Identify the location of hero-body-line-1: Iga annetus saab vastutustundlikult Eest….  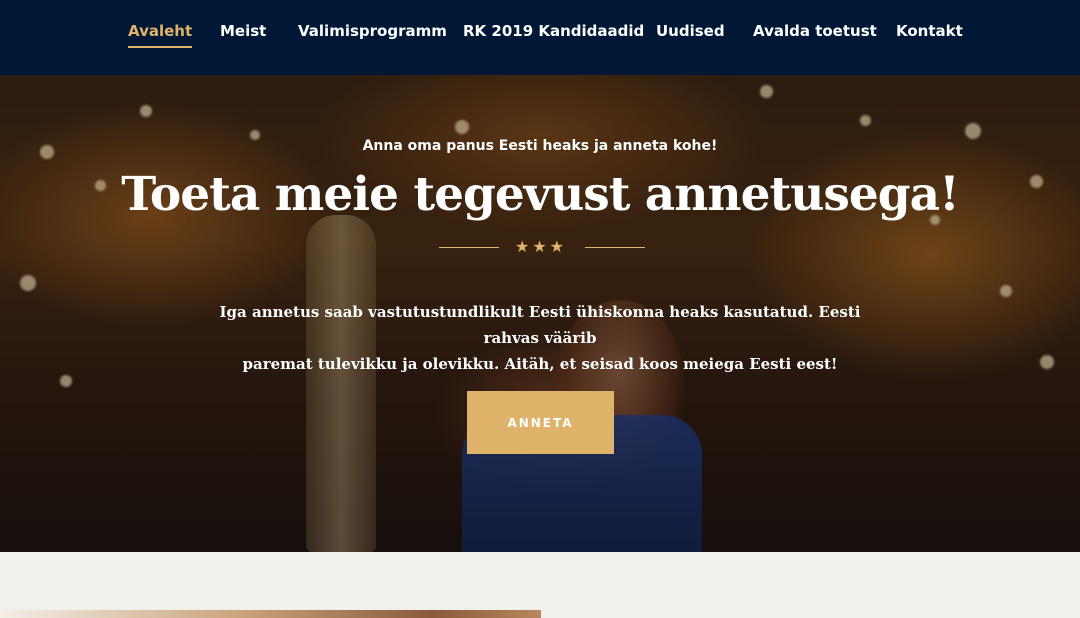
(540, 325).